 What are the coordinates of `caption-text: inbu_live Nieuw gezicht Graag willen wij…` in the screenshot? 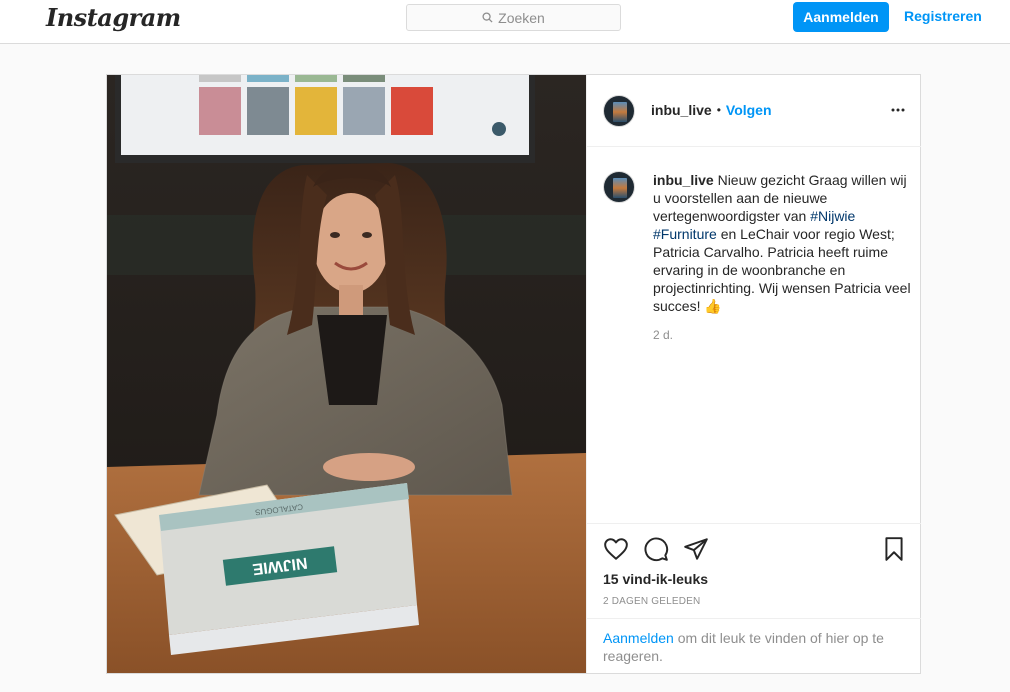 It's located at (782, 243).